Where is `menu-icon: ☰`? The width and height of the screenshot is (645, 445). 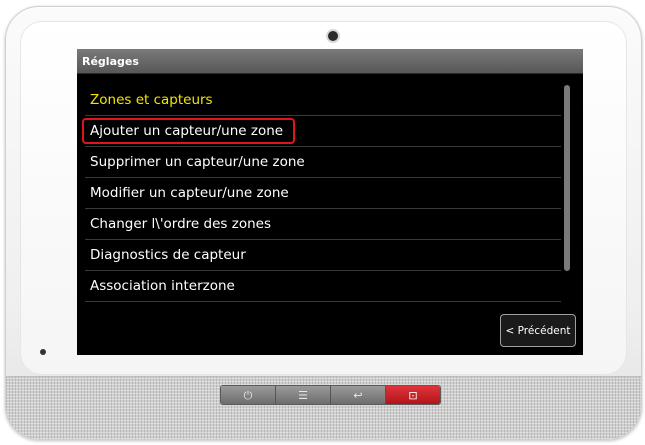
menu-icon: ☰ is located at coordinates (303, 395).